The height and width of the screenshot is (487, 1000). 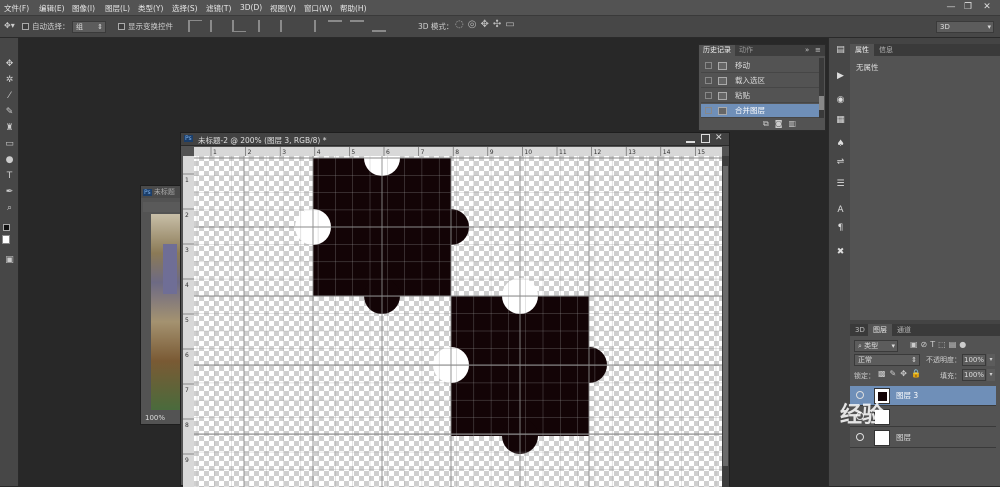 What do you see at coordinates (725, 316) in the screenshot?
I see `document-scrollbar-thumb` at bounding box center [725, 316].